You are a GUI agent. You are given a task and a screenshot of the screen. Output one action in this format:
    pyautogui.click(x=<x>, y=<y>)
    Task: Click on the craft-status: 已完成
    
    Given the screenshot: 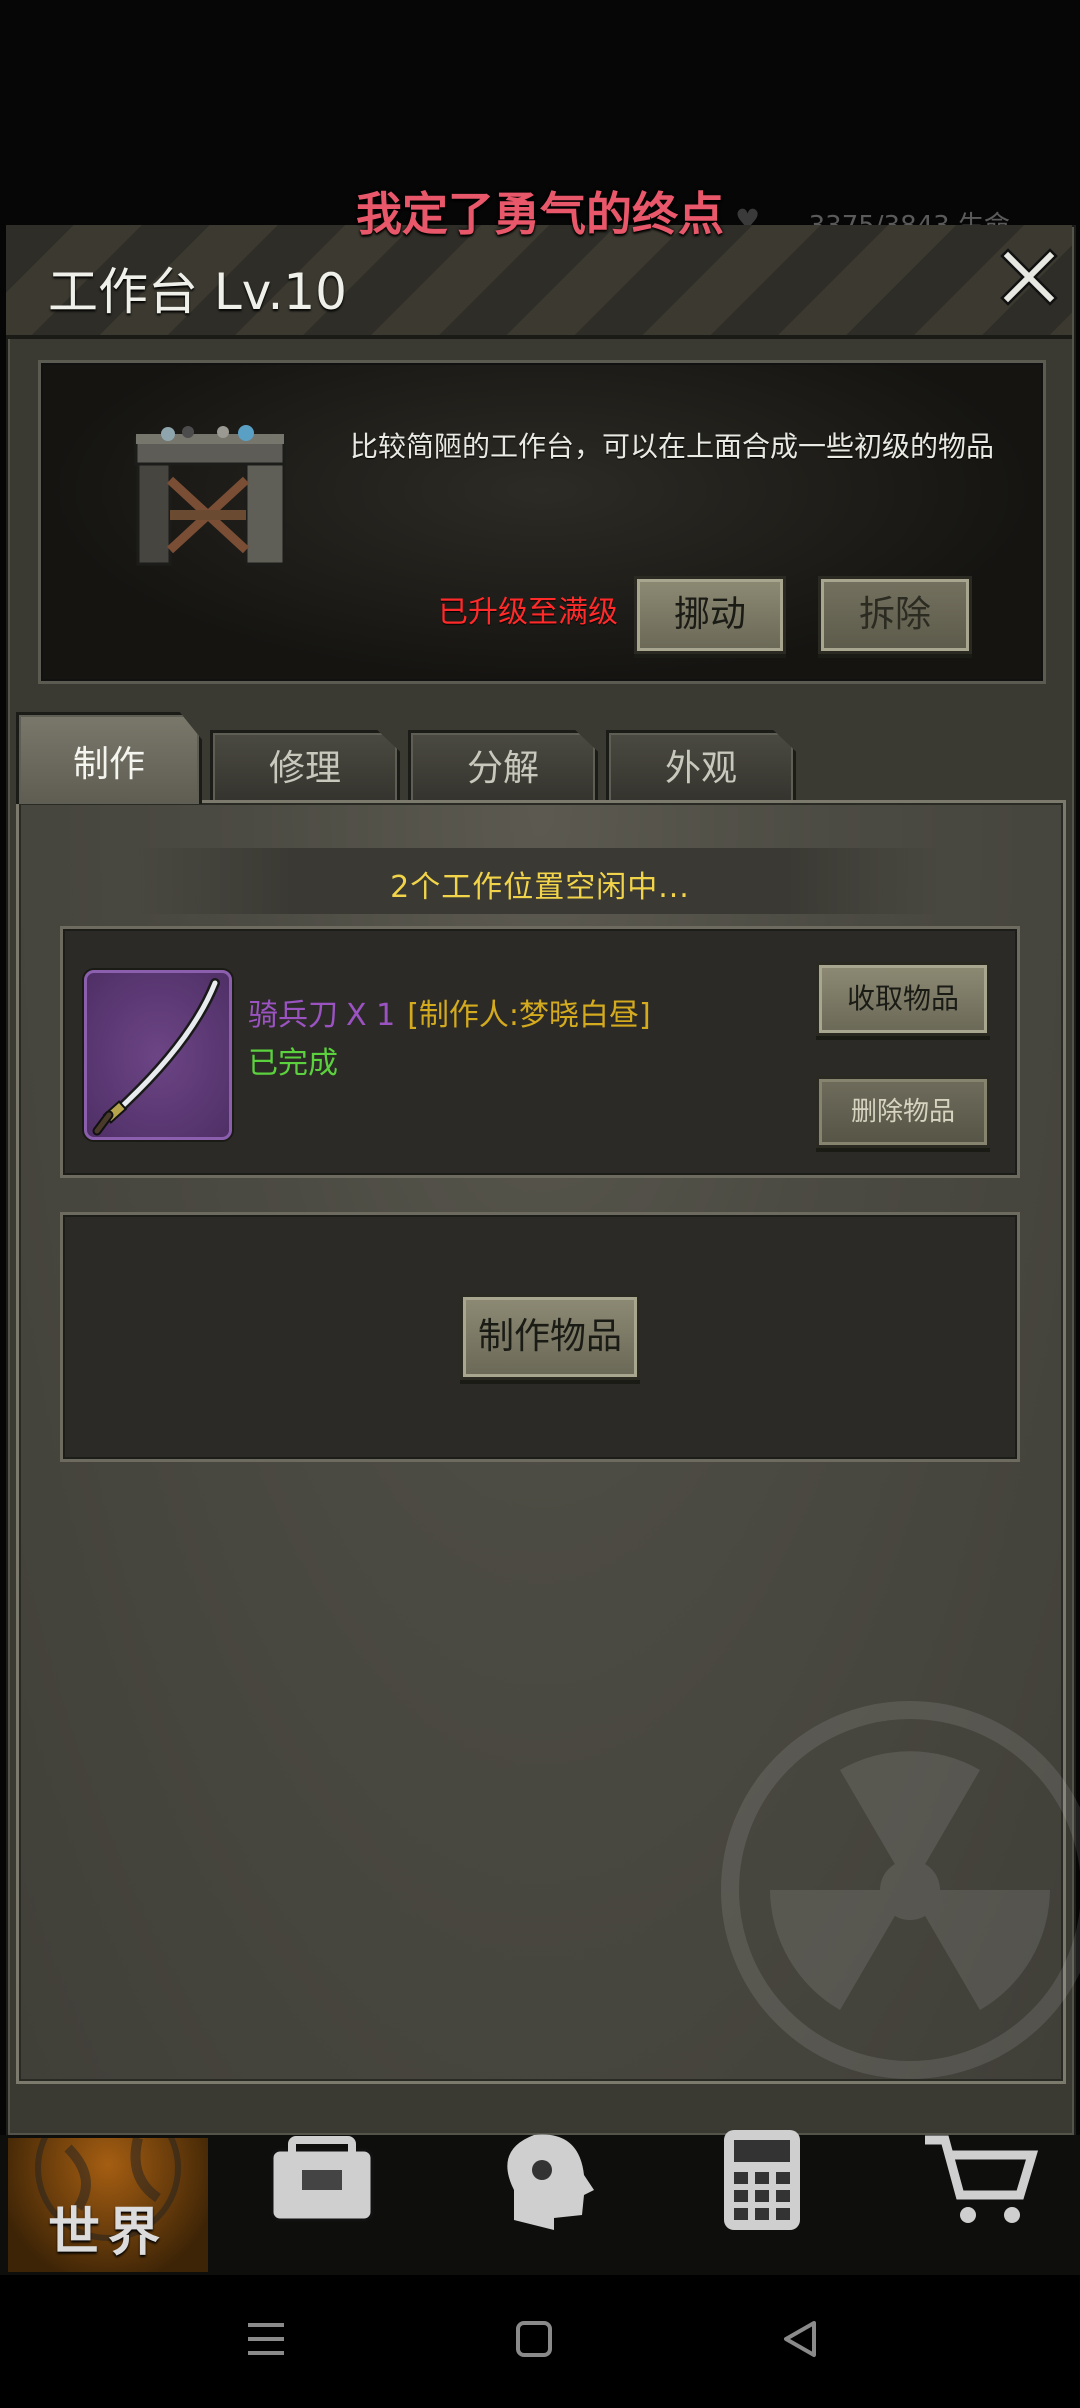 What is the action you would take?
    pyautogui.click(x=293, y=1063)
    